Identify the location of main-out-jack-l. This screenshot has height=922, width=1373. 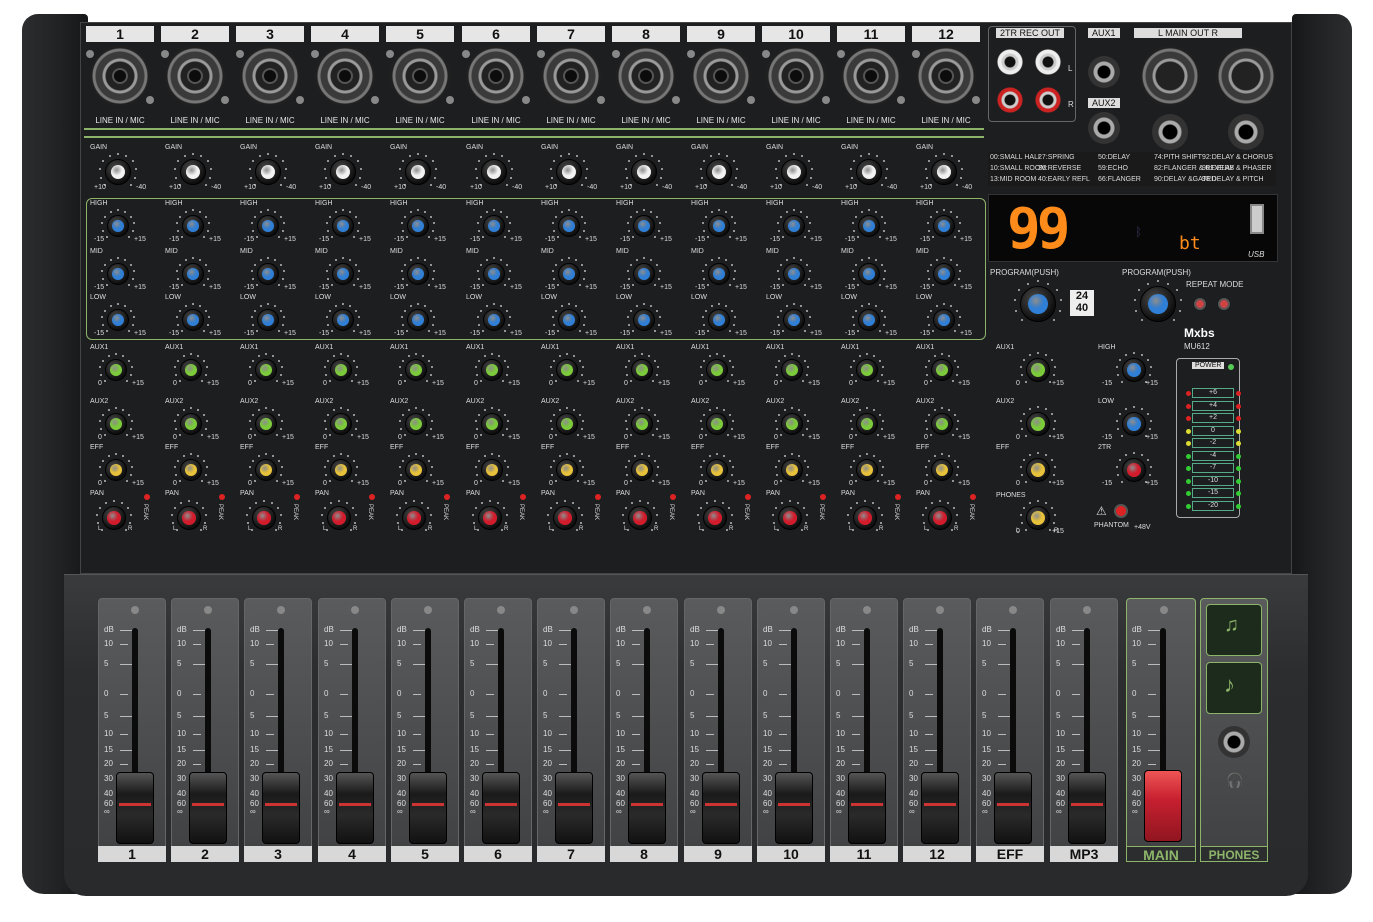
(1170, 132).